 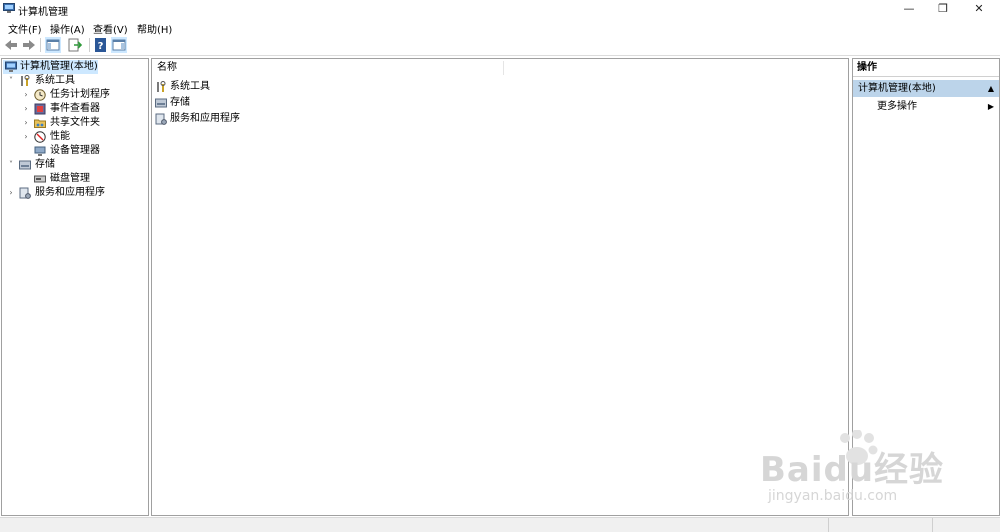 I want to click on tree-item-system-tools: ˅ 系统工具, so click(x=72, y=81).